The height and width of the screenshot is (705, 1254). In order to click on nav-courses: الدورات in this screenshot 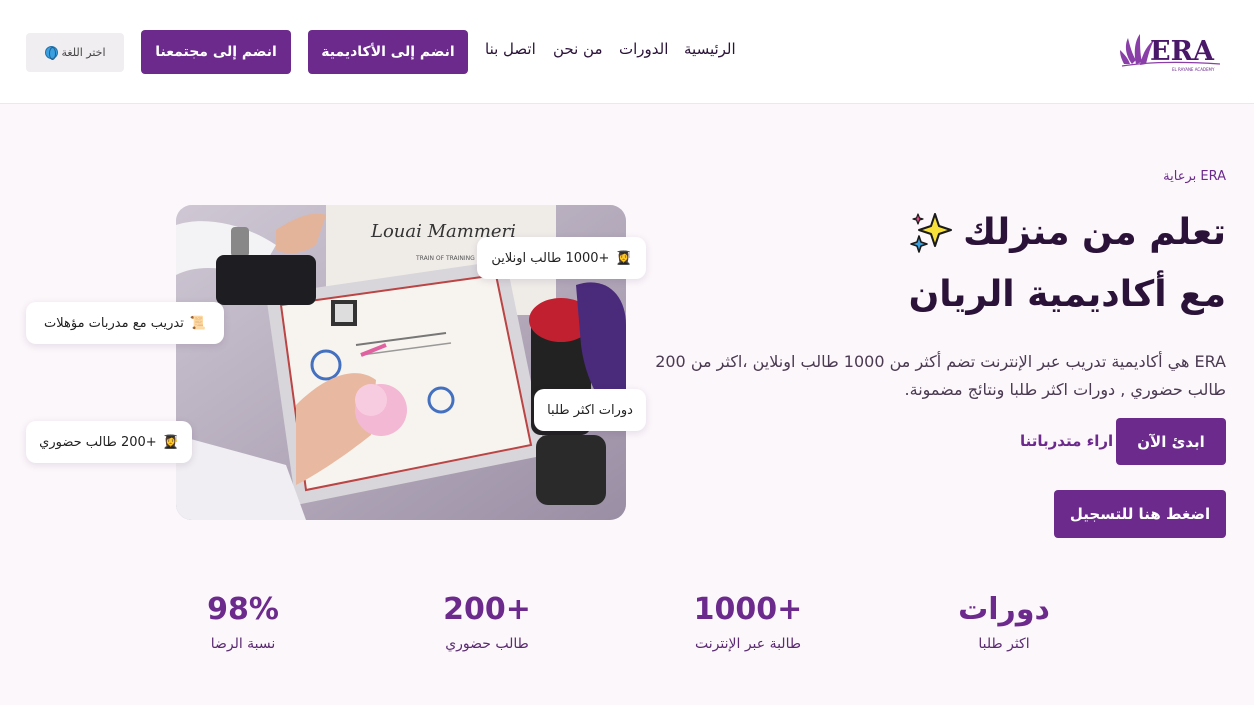, I will do `click(643, 52)`.